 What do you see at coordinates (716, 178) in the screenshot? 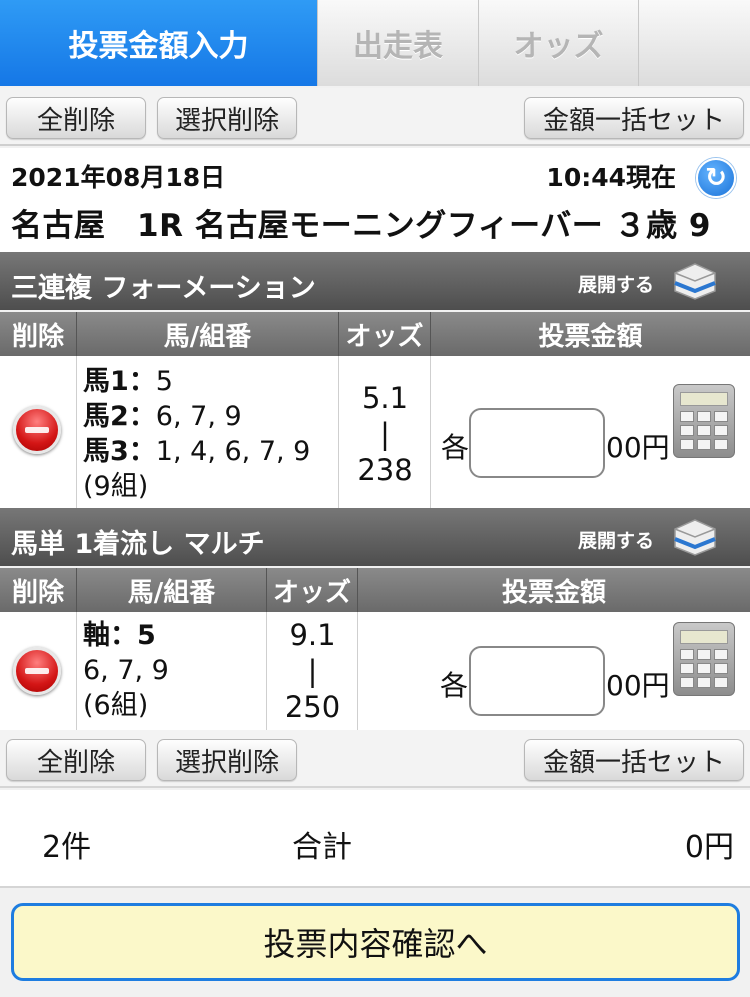
I see `refresh-icon: ↻` at bounding box center [716, 178].